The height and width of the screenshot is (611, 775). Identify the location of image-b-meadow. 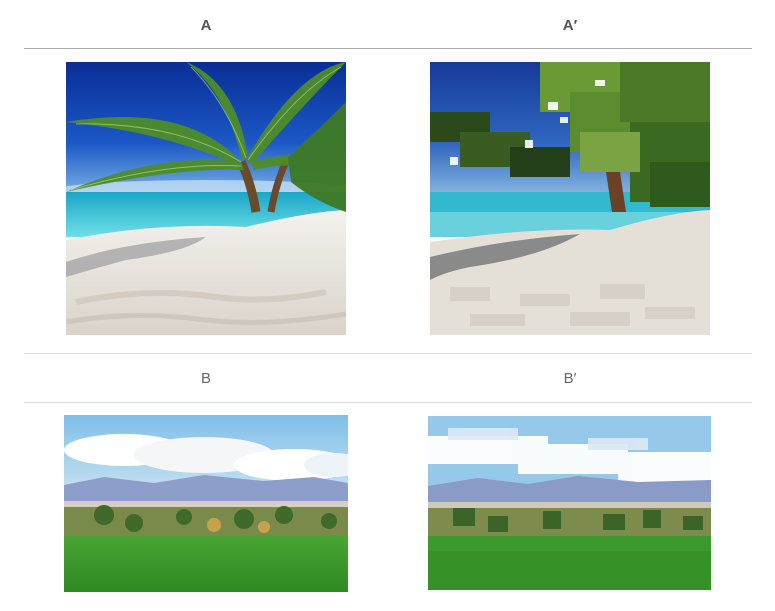
(206, 503).